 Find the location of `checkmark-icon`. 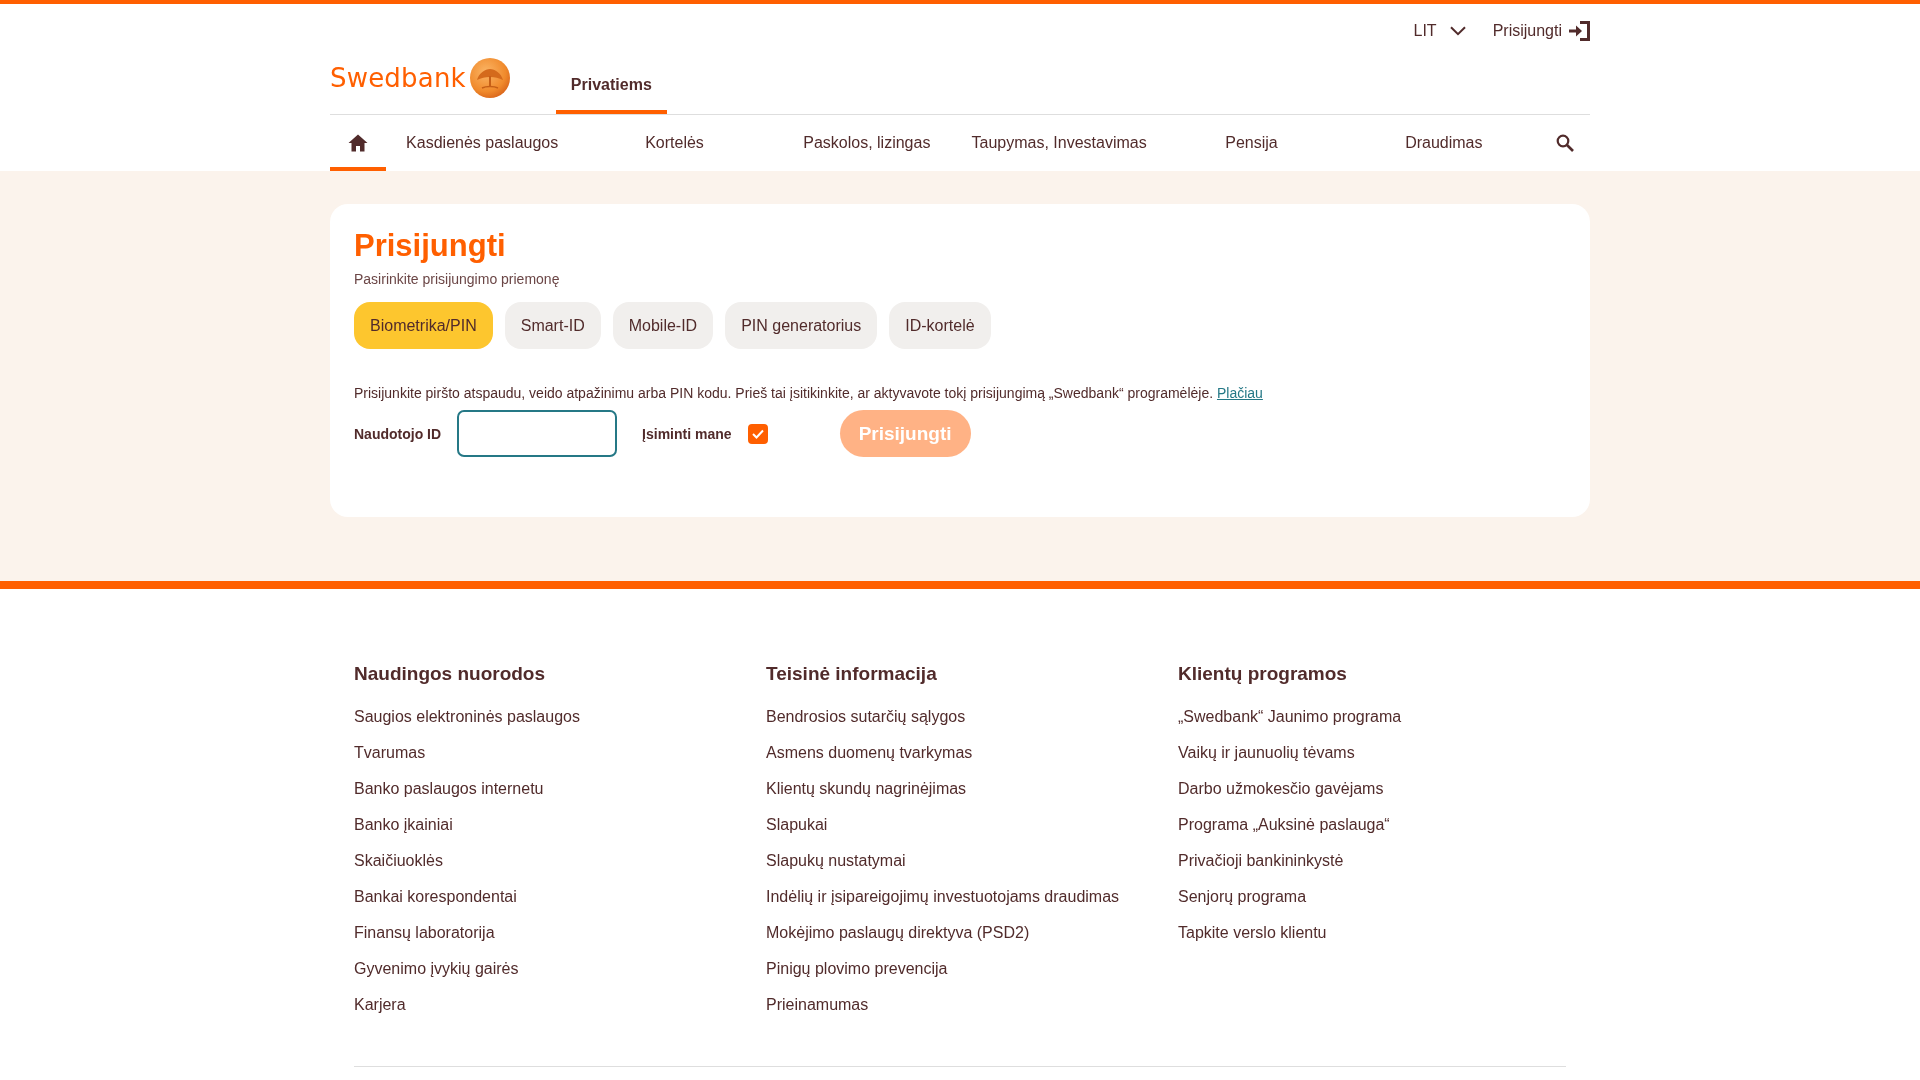

checkmark-icon is located at coordinates (757, 433).